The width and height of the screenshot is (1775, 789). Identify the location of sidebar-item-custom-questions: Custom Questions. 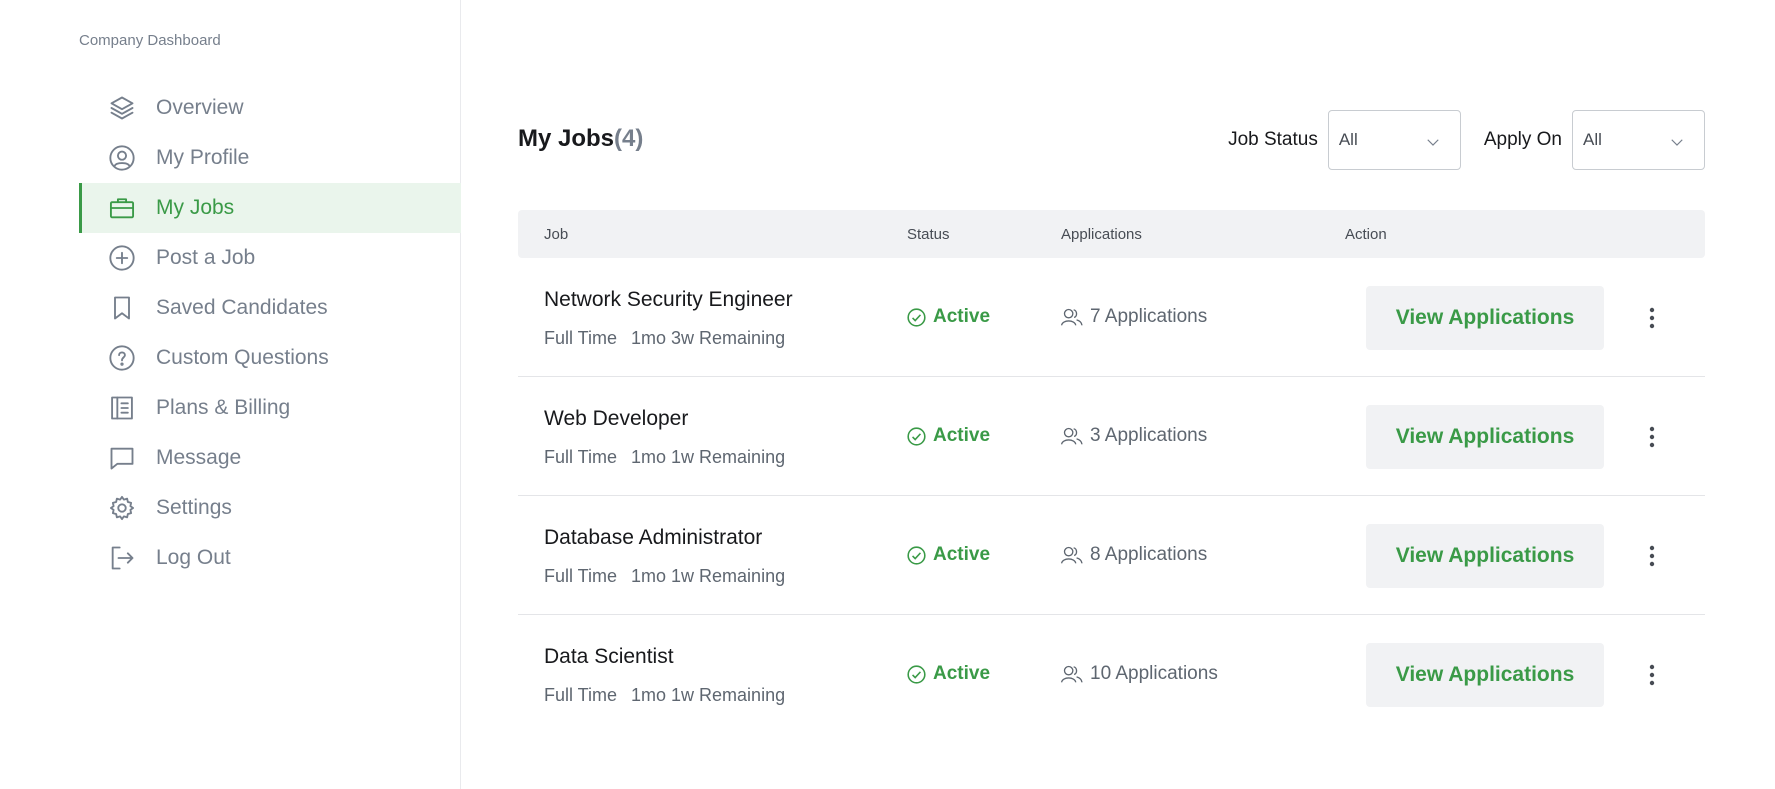
(270, 358).